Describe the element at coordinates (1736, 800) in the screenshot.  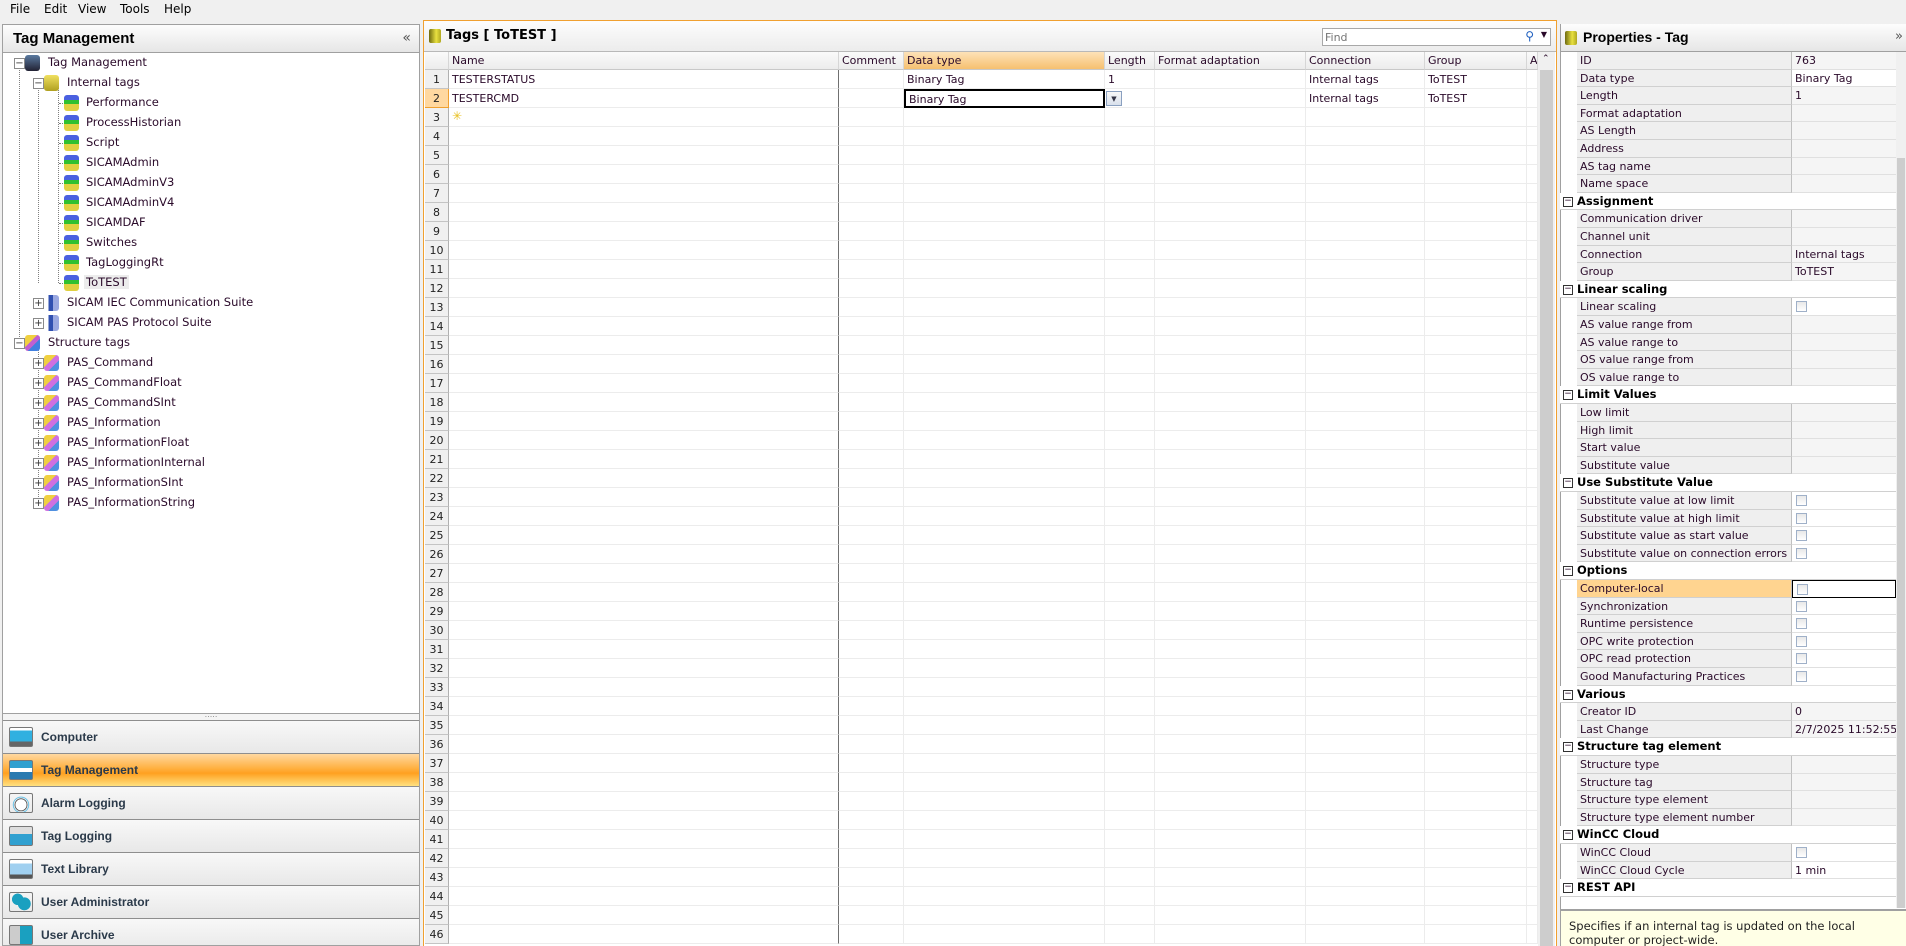
I see `property-row: Structure type element` at that location.